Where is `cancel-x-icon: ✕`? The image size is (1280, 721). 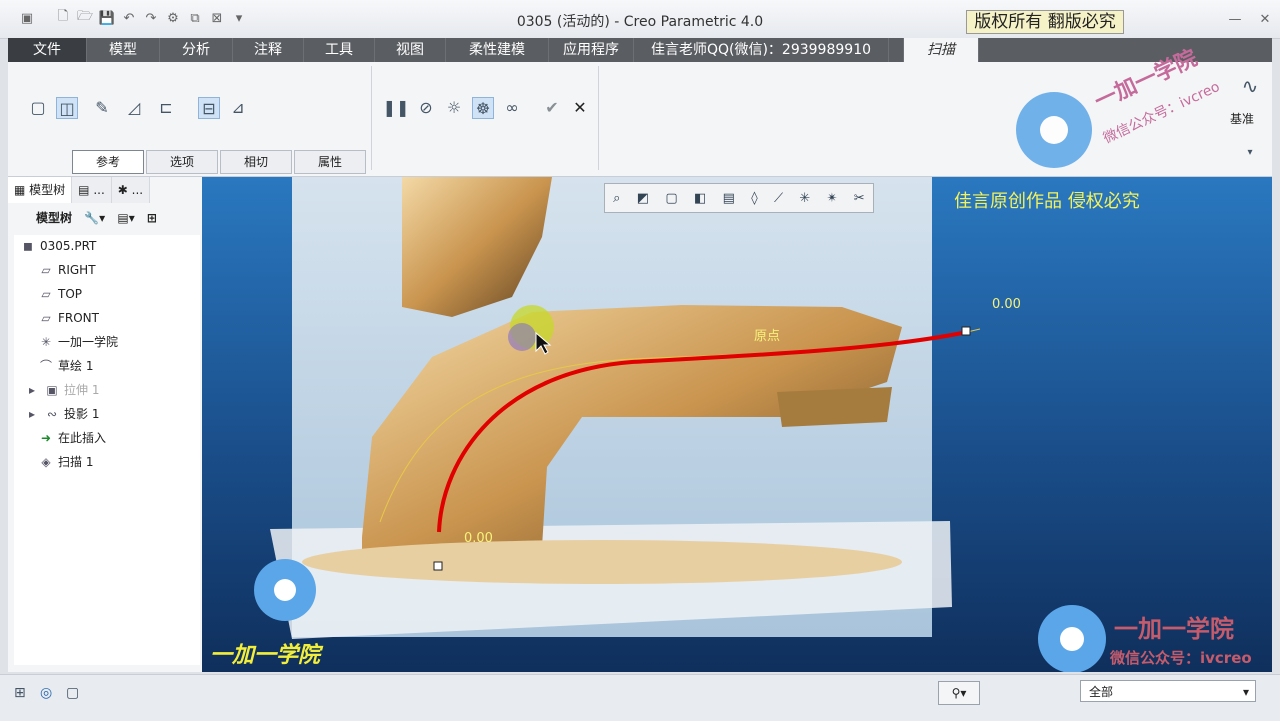 cancel-x-icon: ✕ is located at coordinates (580, 107).